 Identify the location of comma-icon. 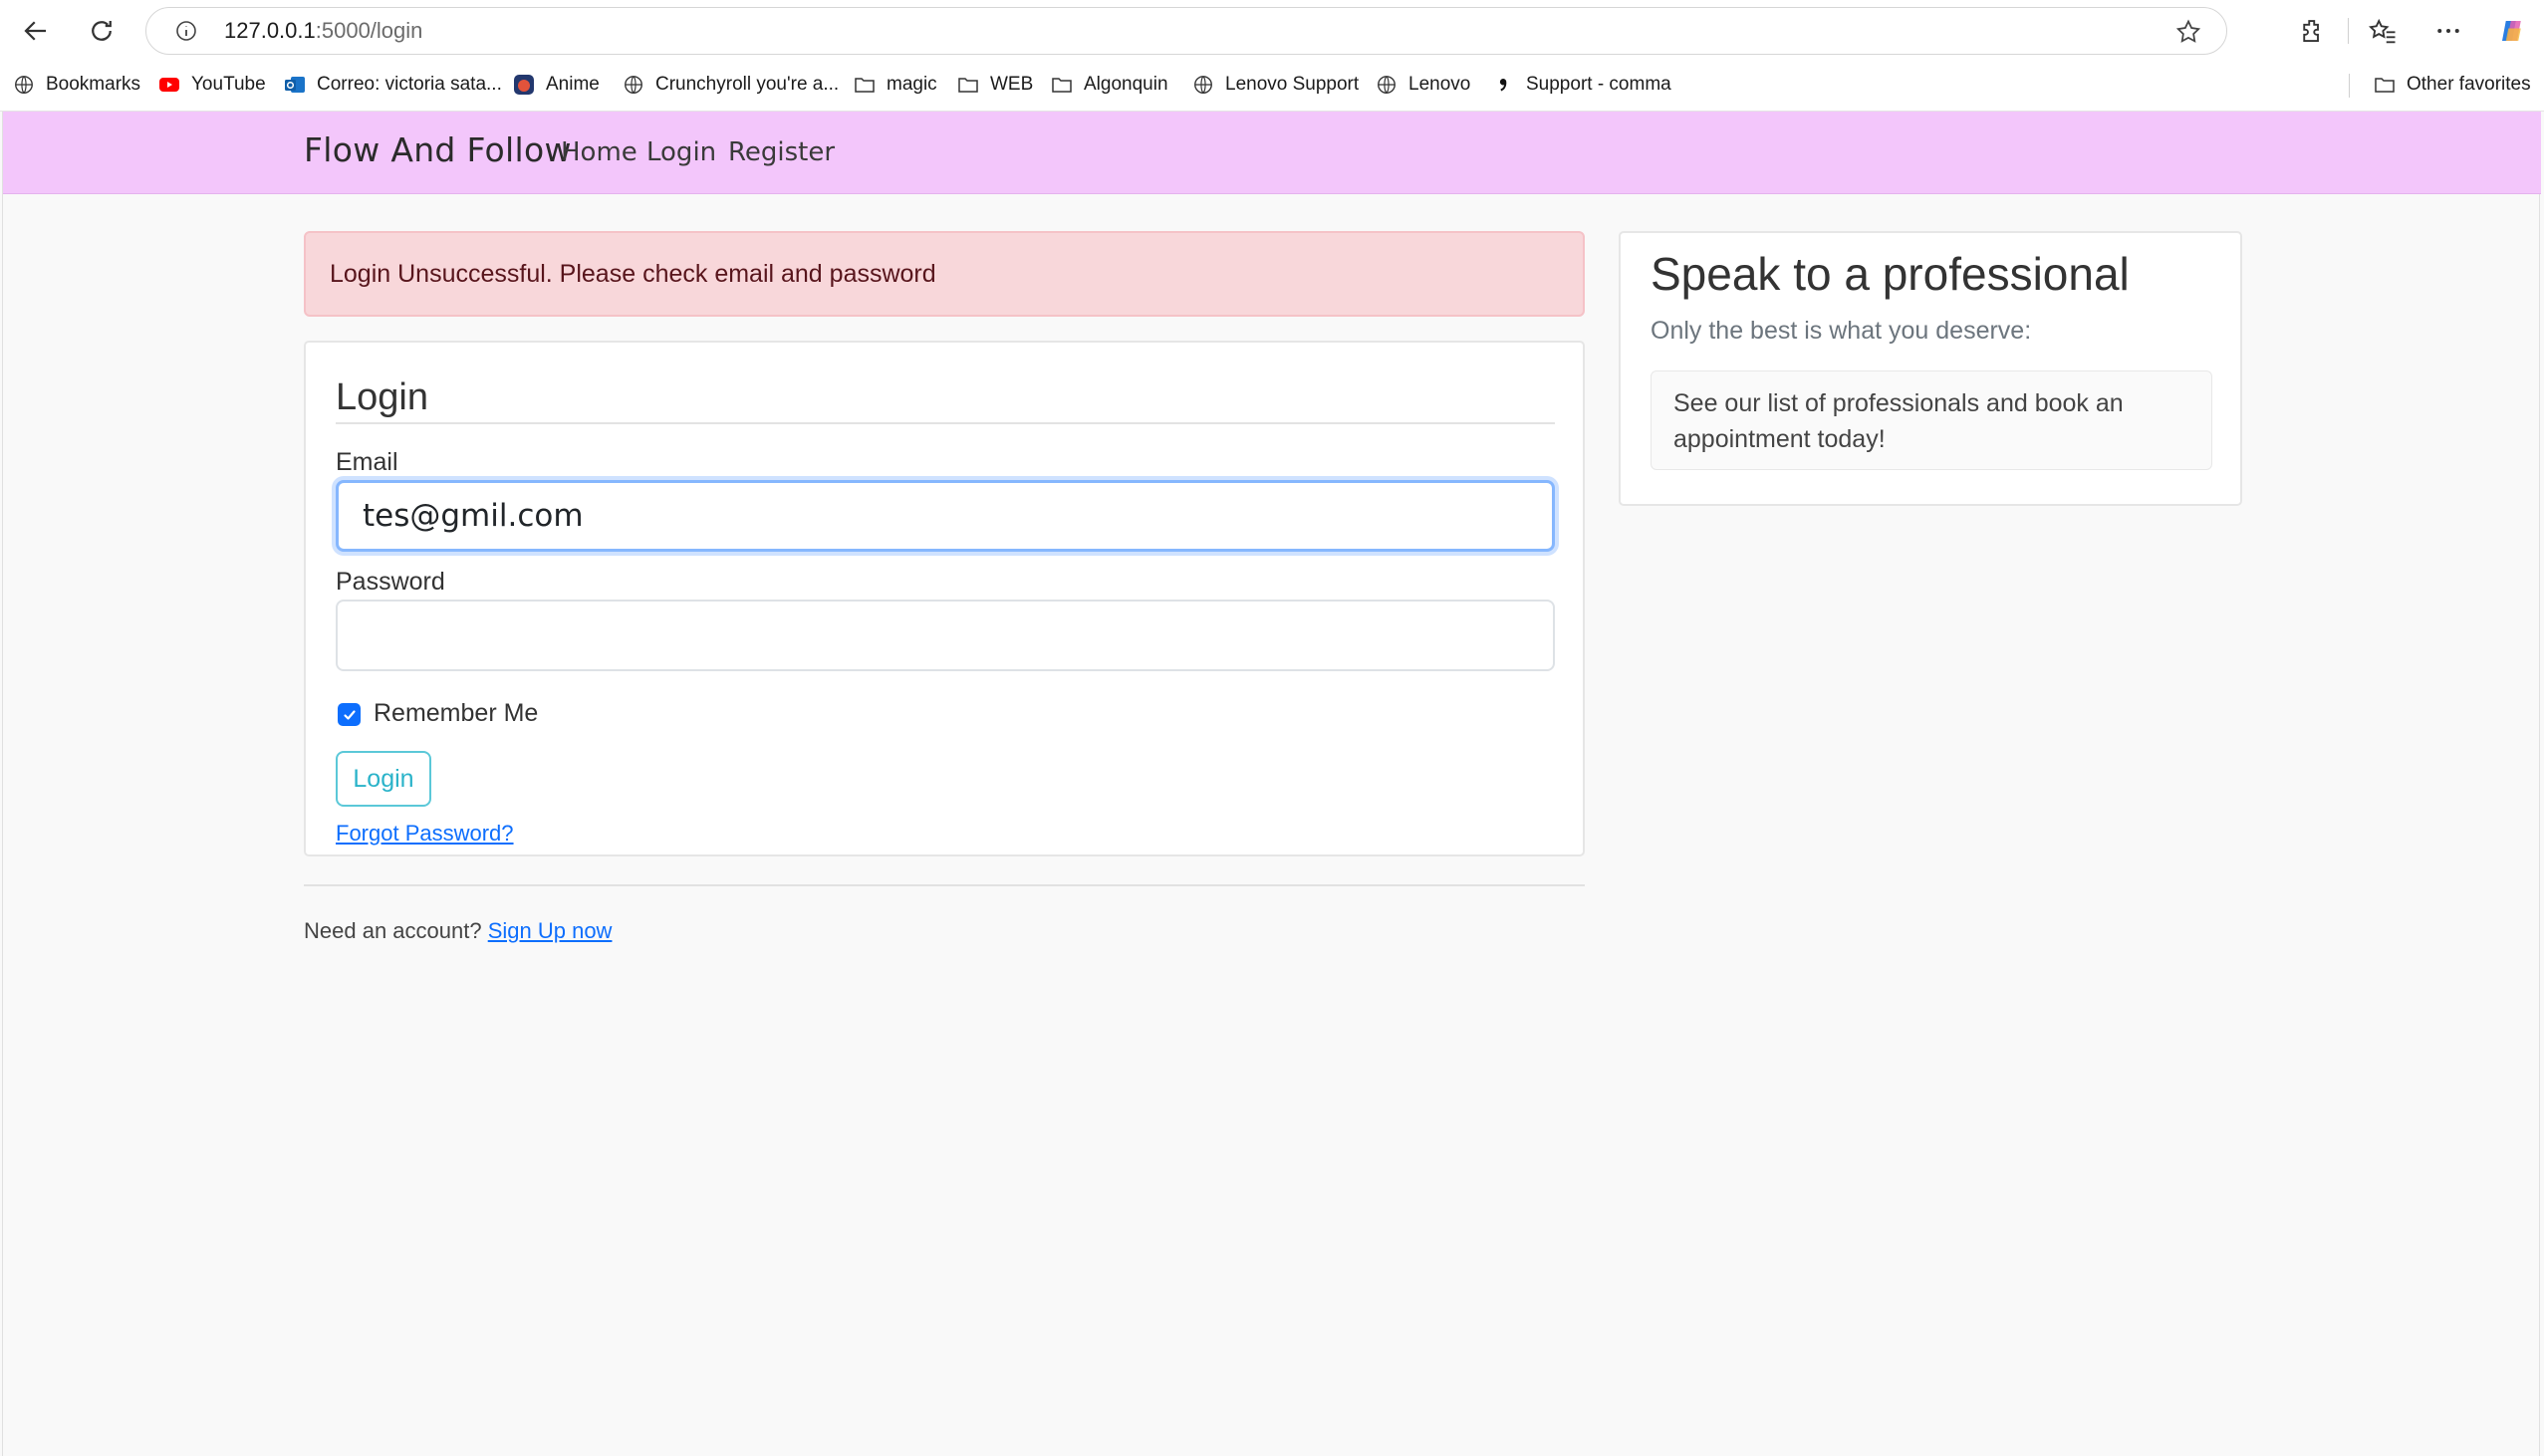
(1504, 85).